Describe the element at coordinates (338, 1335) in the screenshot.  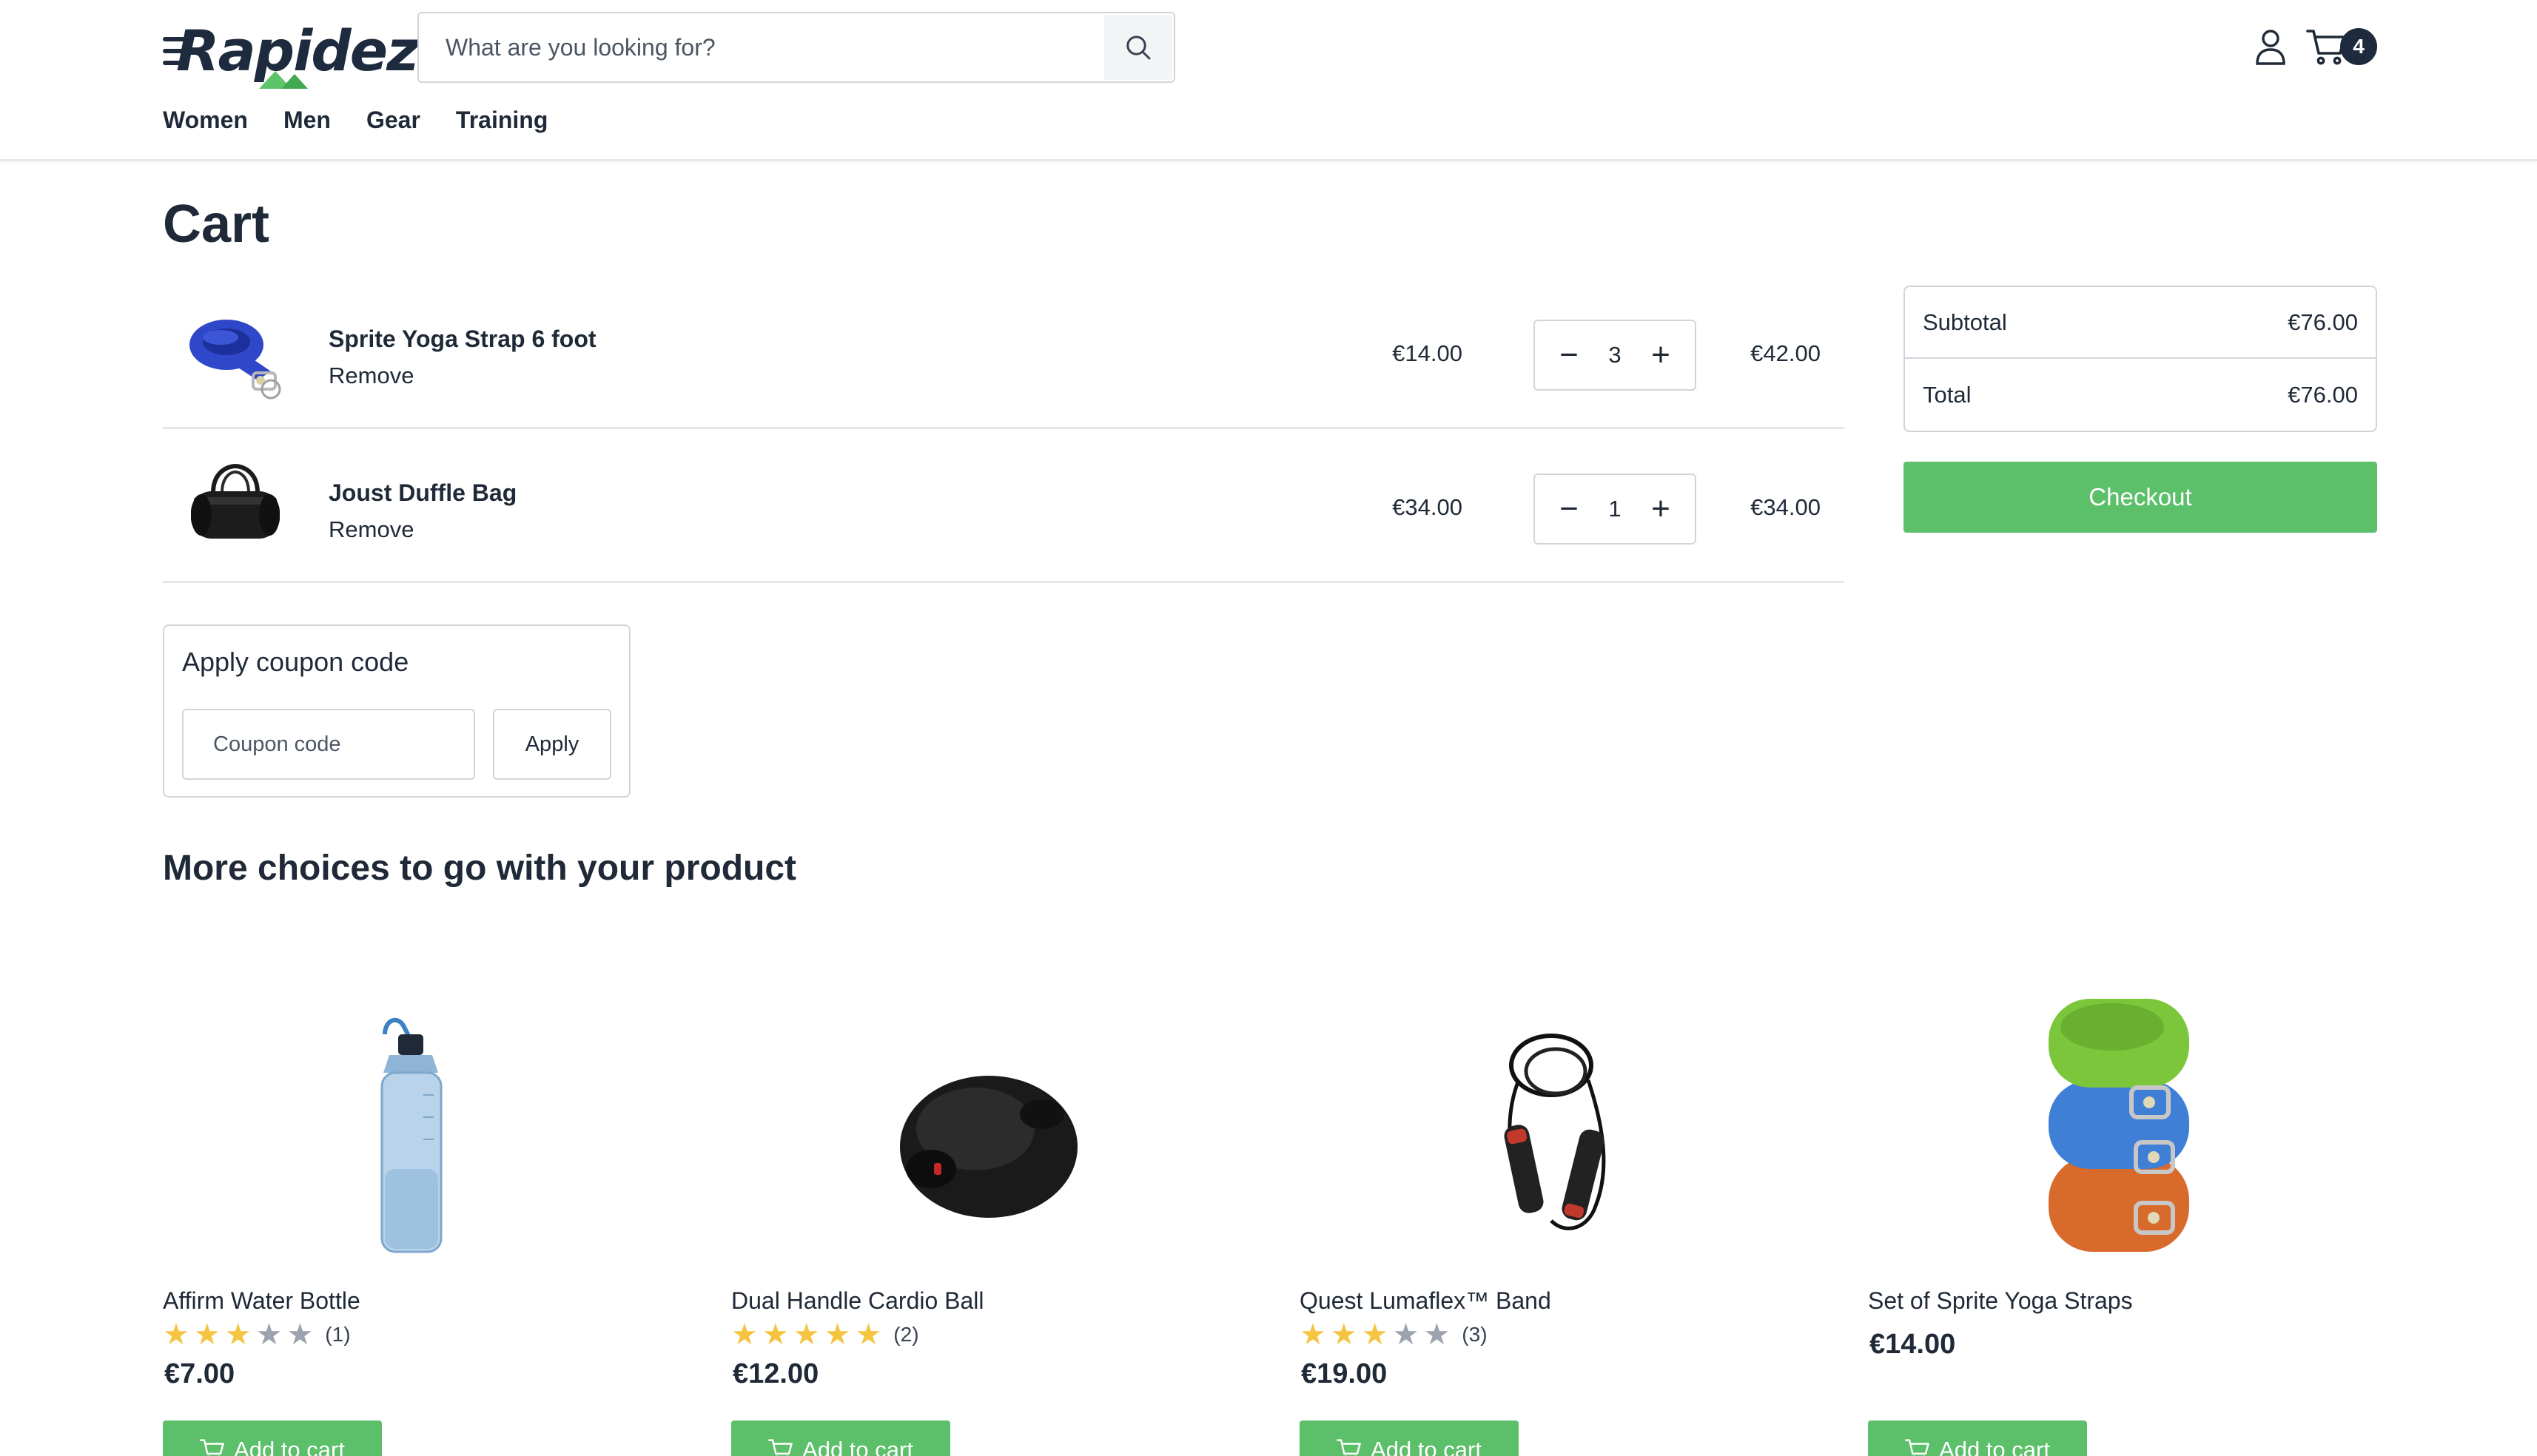
I see `review-count: (1)` at that location.